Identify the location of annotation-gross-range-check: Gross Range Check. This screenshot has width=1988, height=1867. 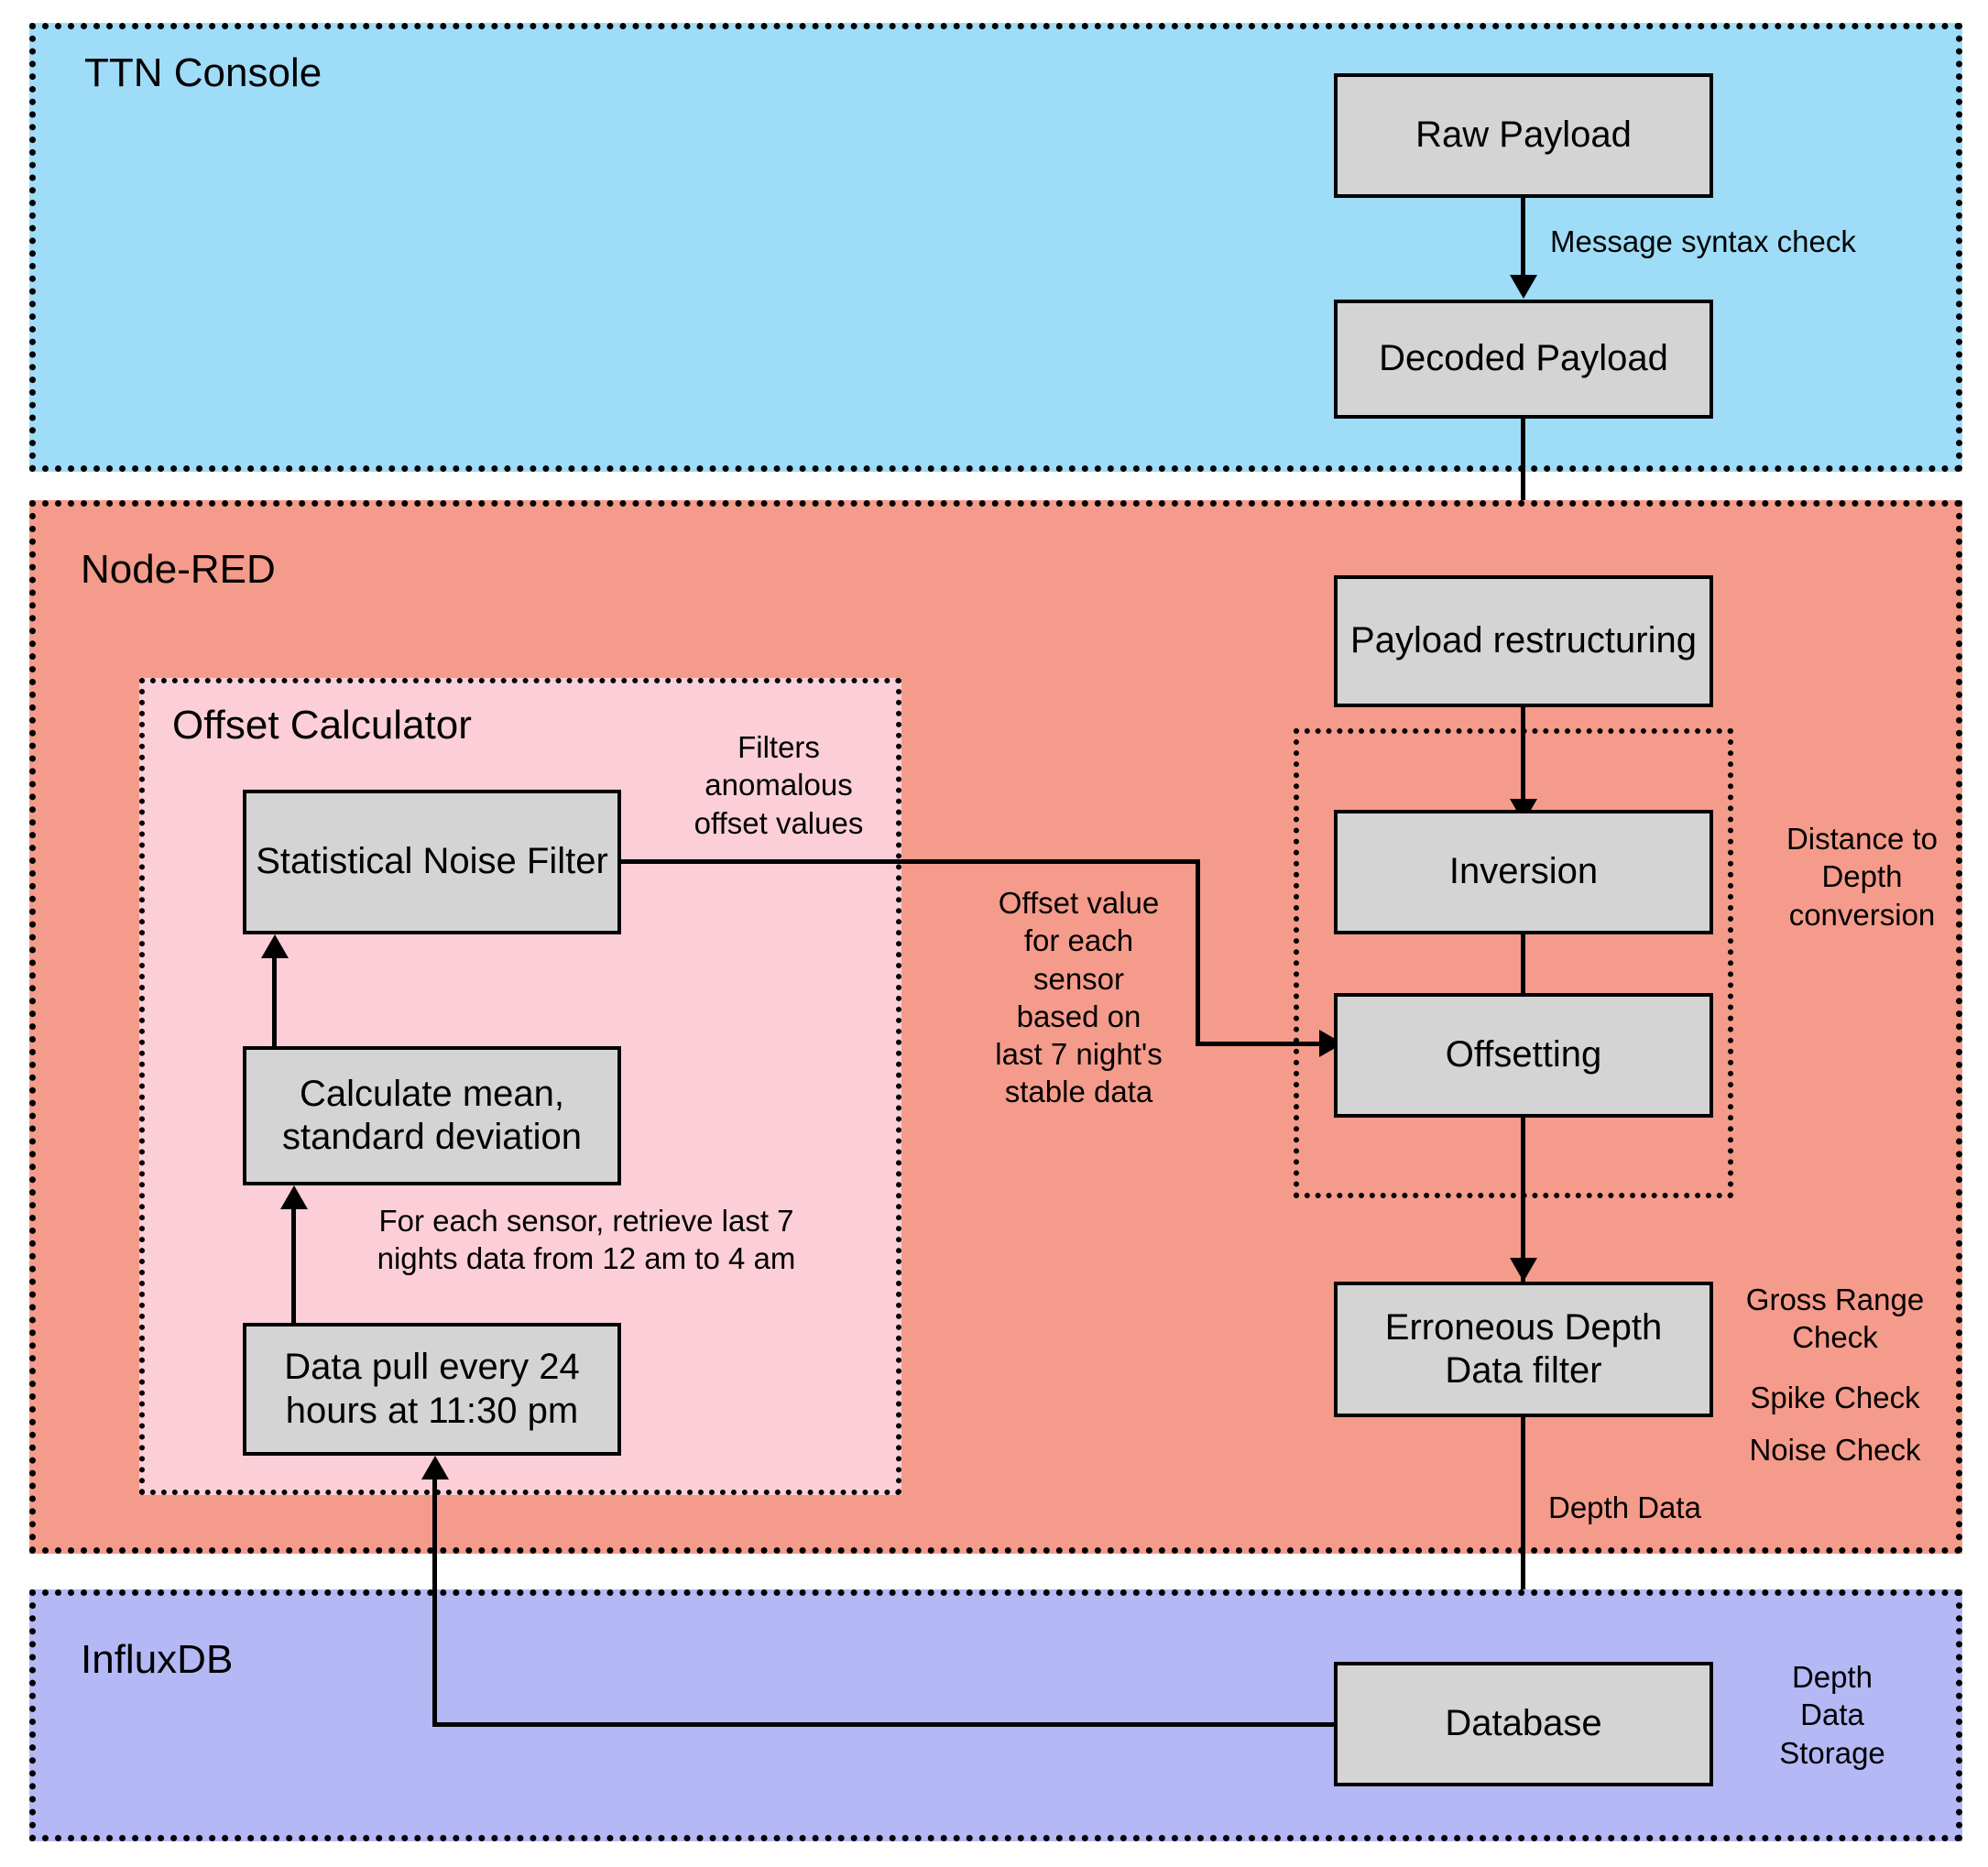
(1835, 1319).